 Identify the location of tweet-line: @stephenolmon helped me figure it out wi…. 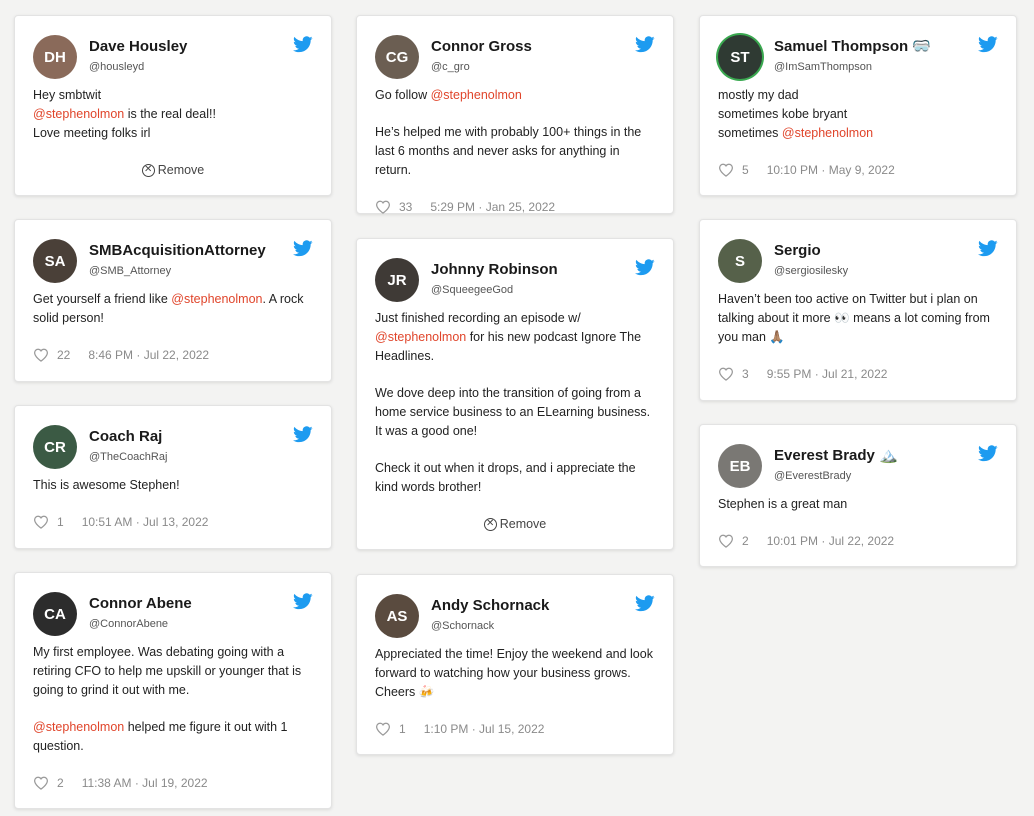
(173, 737).